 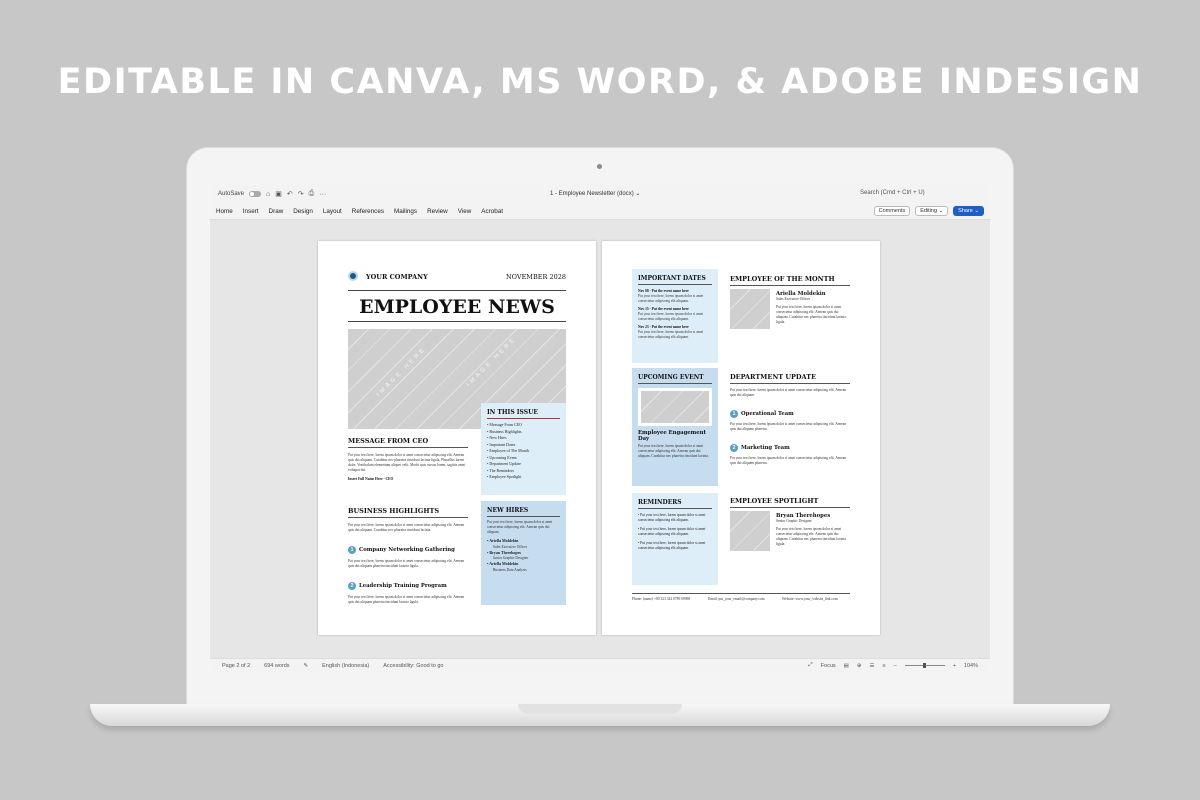 What do you see at coordinates (413, 666) in the screenshot?
I see `accessibility-status: Accessibility: Good to go` at bounding box center [413, 666].